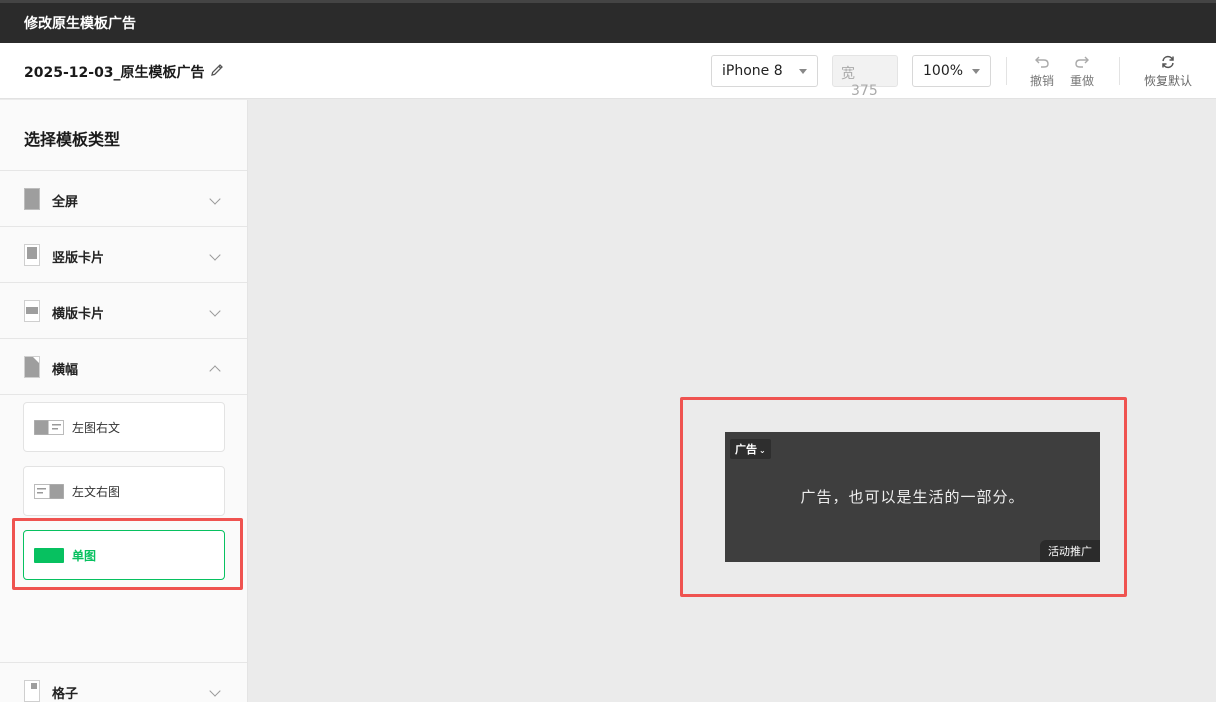 The width and height of the screenshot is (1216, 702). What do you see at coordinates (1042, 62) in the screenshot?
I see `undo-icon` at bounding box center [1042, 62].